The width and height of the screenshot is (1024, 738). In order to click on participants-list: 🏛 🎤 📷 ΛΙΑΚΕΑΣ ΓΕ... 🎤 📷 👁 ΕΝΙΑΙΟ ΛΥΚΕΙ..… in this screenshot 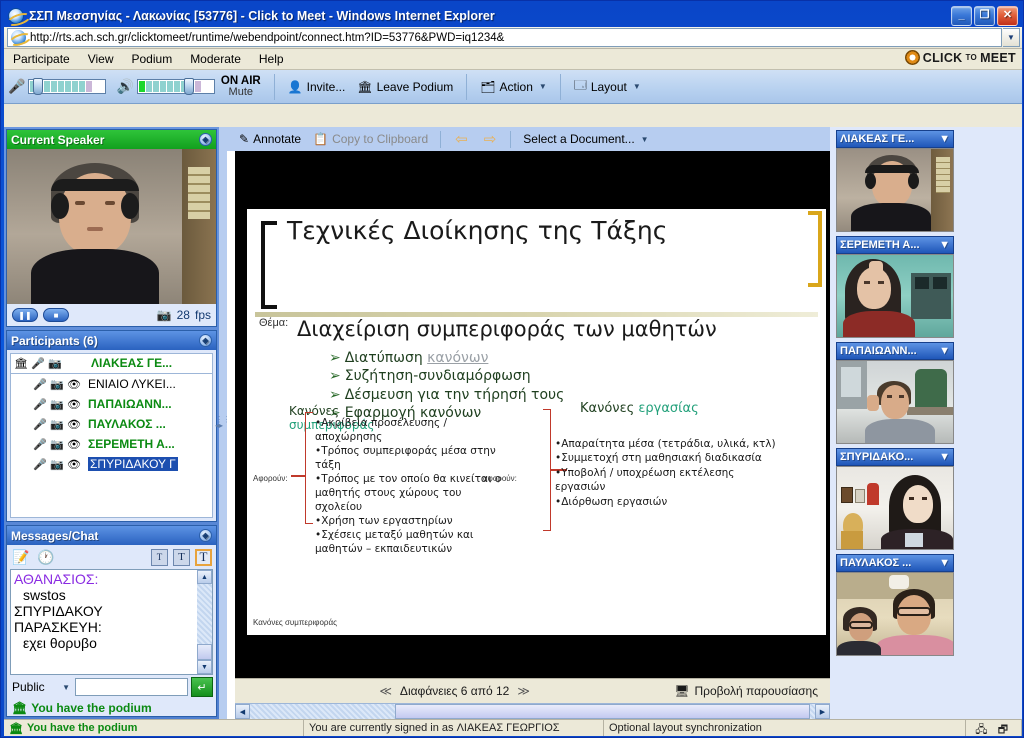, I will do `click(111, 435)`.